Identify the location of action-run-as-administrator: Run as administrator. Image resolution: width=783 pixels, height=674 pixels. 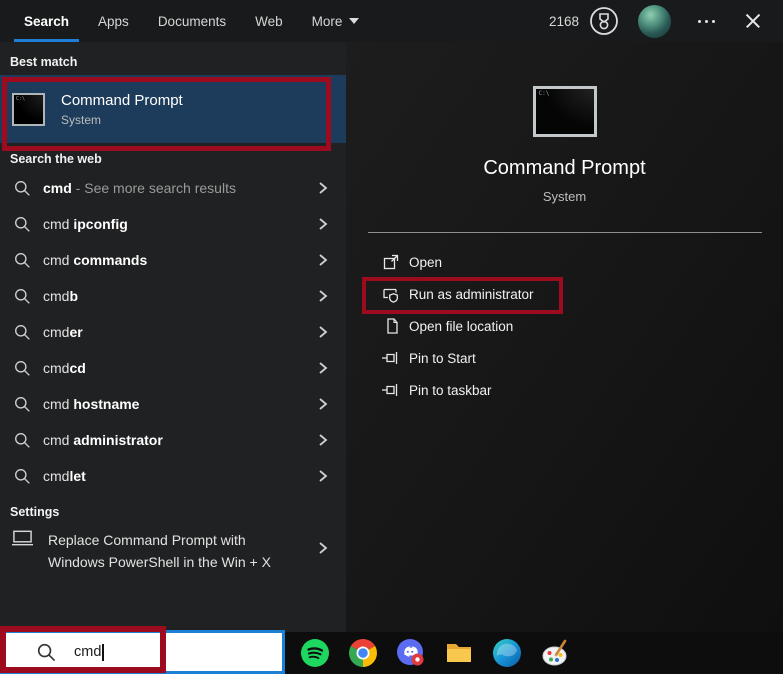
(582, 294).